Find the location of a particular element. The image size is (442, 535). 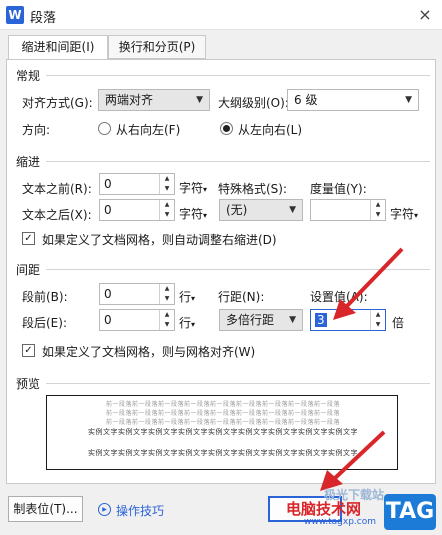

watermark-url: www.tagxp.com is located at coordinates (340, 522).